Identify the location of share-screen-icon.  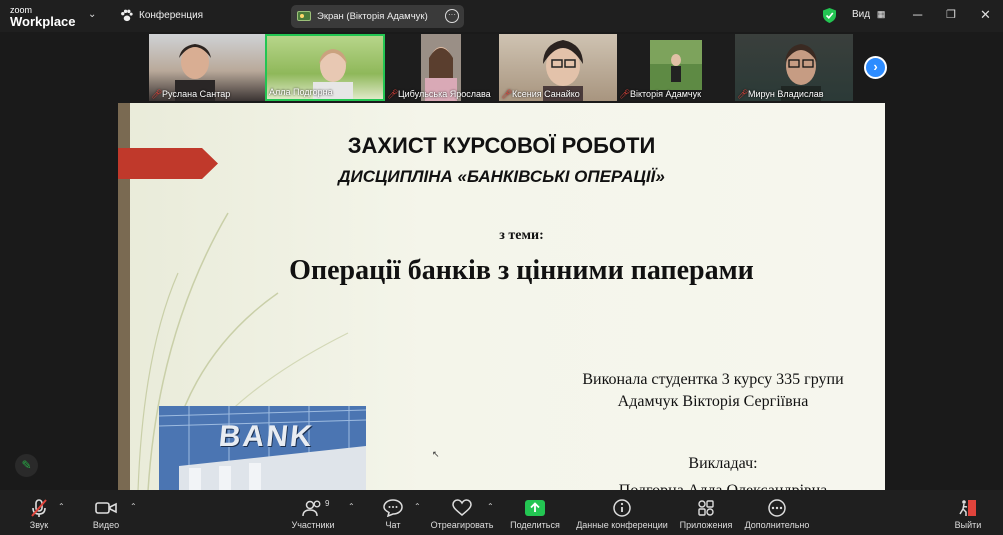
(304, 15).